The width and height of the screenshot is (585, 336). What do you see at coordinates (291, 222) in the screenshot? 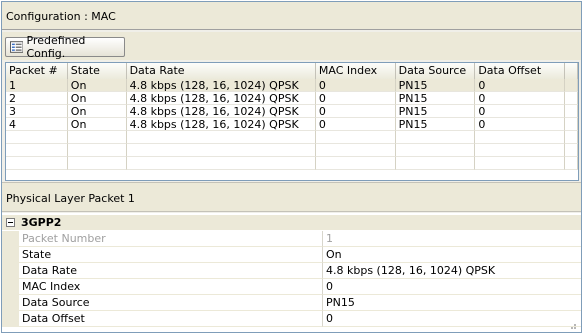
I see `category-3gpp2: 3GPP2` at bounding box center [291, 222].